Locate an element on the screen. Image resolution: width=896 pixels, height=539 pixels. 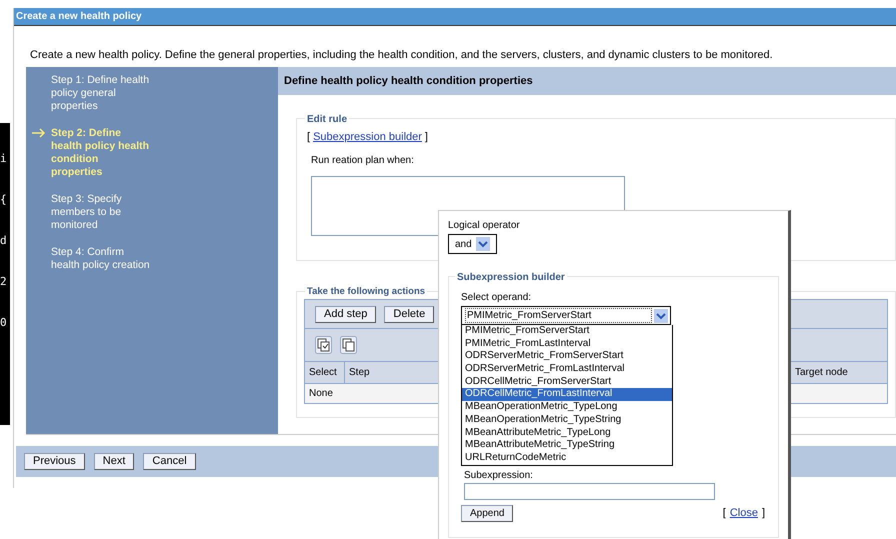
field-label: Logical operator is located at coordinates (484, 226).